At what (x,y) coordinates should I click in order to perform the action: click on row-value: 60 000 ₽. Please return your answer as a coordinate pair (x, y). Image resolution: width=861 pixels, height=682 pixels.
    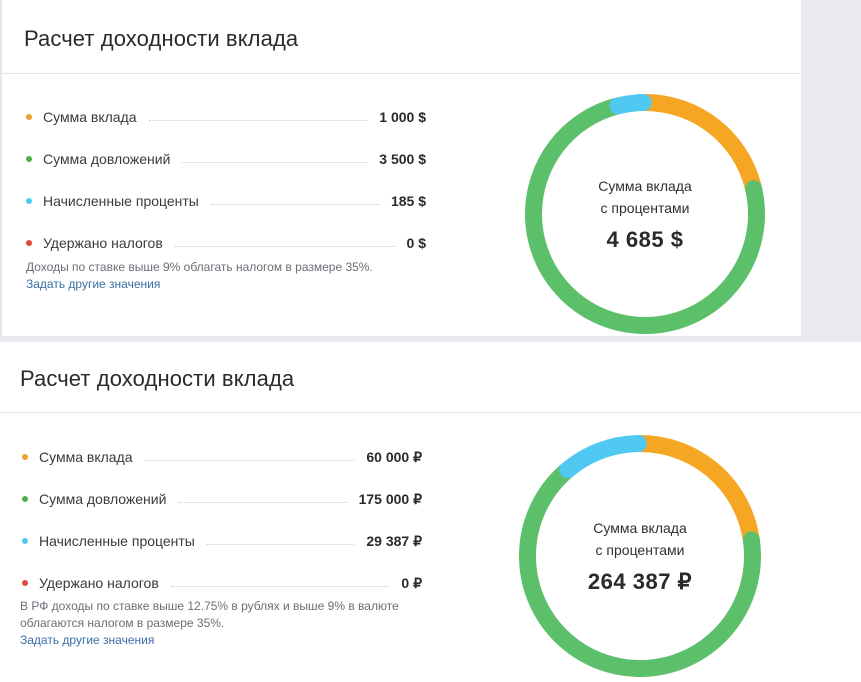
    Looking at the image, I should click on (394, 456).